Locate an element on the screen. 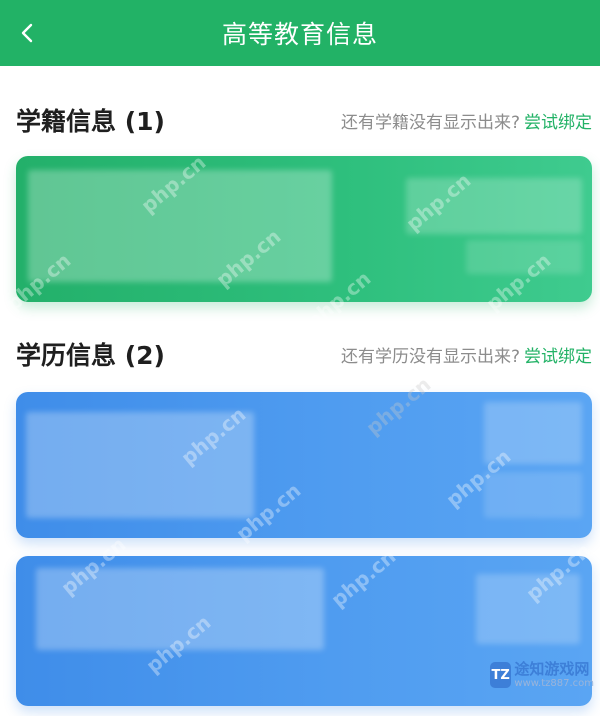  student-status-hint-text: 还有学籍没有显示出来? is located at coordinates (430, 122).